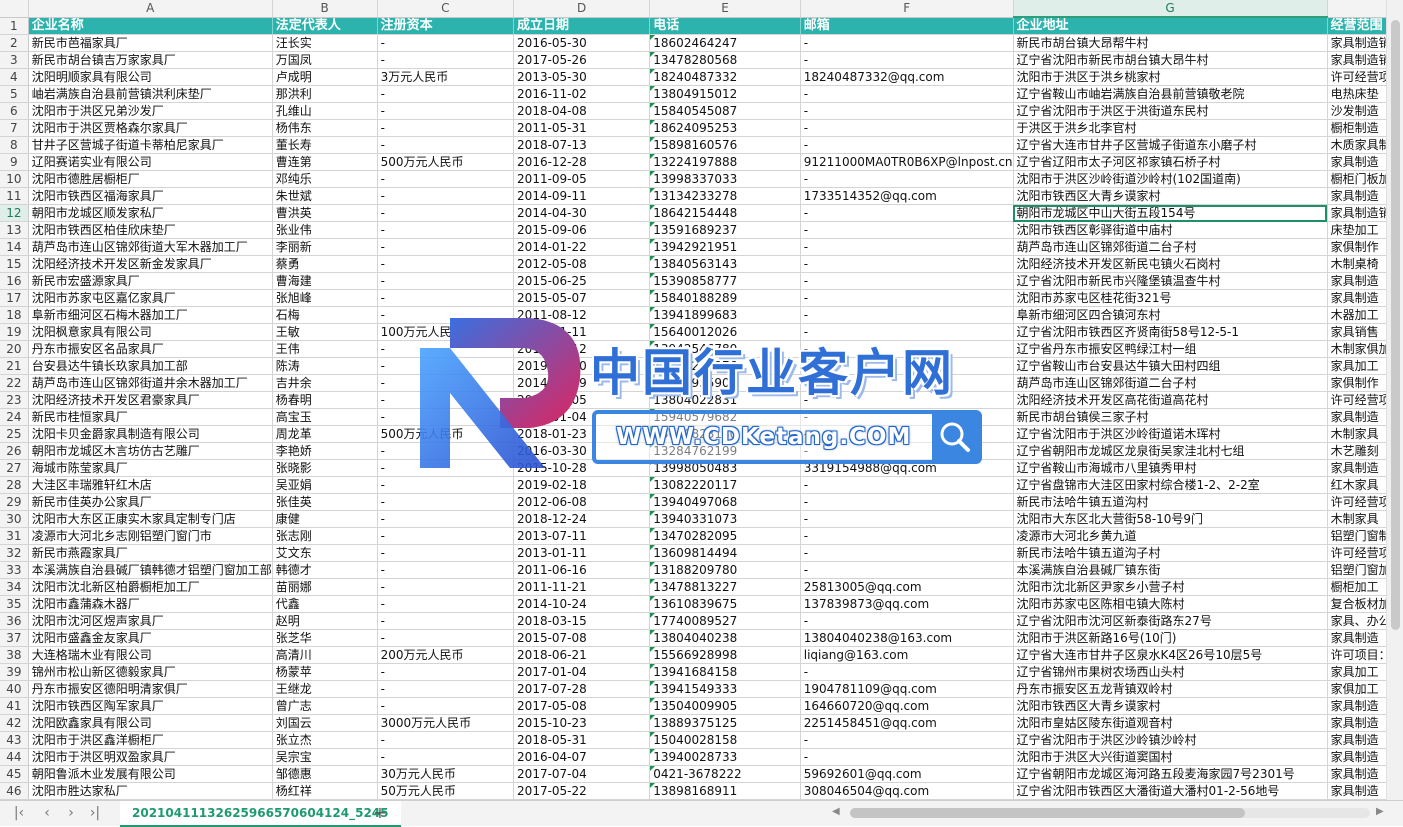  Describe the element at coordinates (725, 366) in the screenshot. I see `table-cell: 13941281976` at that location.